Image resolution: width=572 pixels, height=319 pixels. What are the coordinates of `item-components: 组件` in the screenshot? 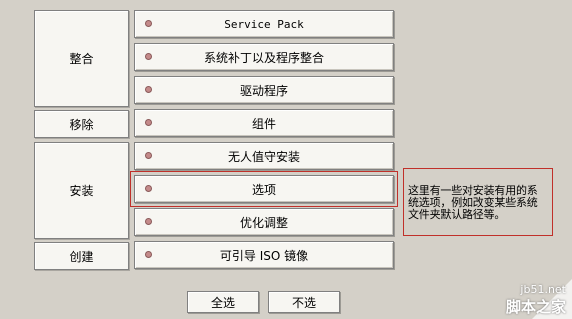 It's located at (264, 123).